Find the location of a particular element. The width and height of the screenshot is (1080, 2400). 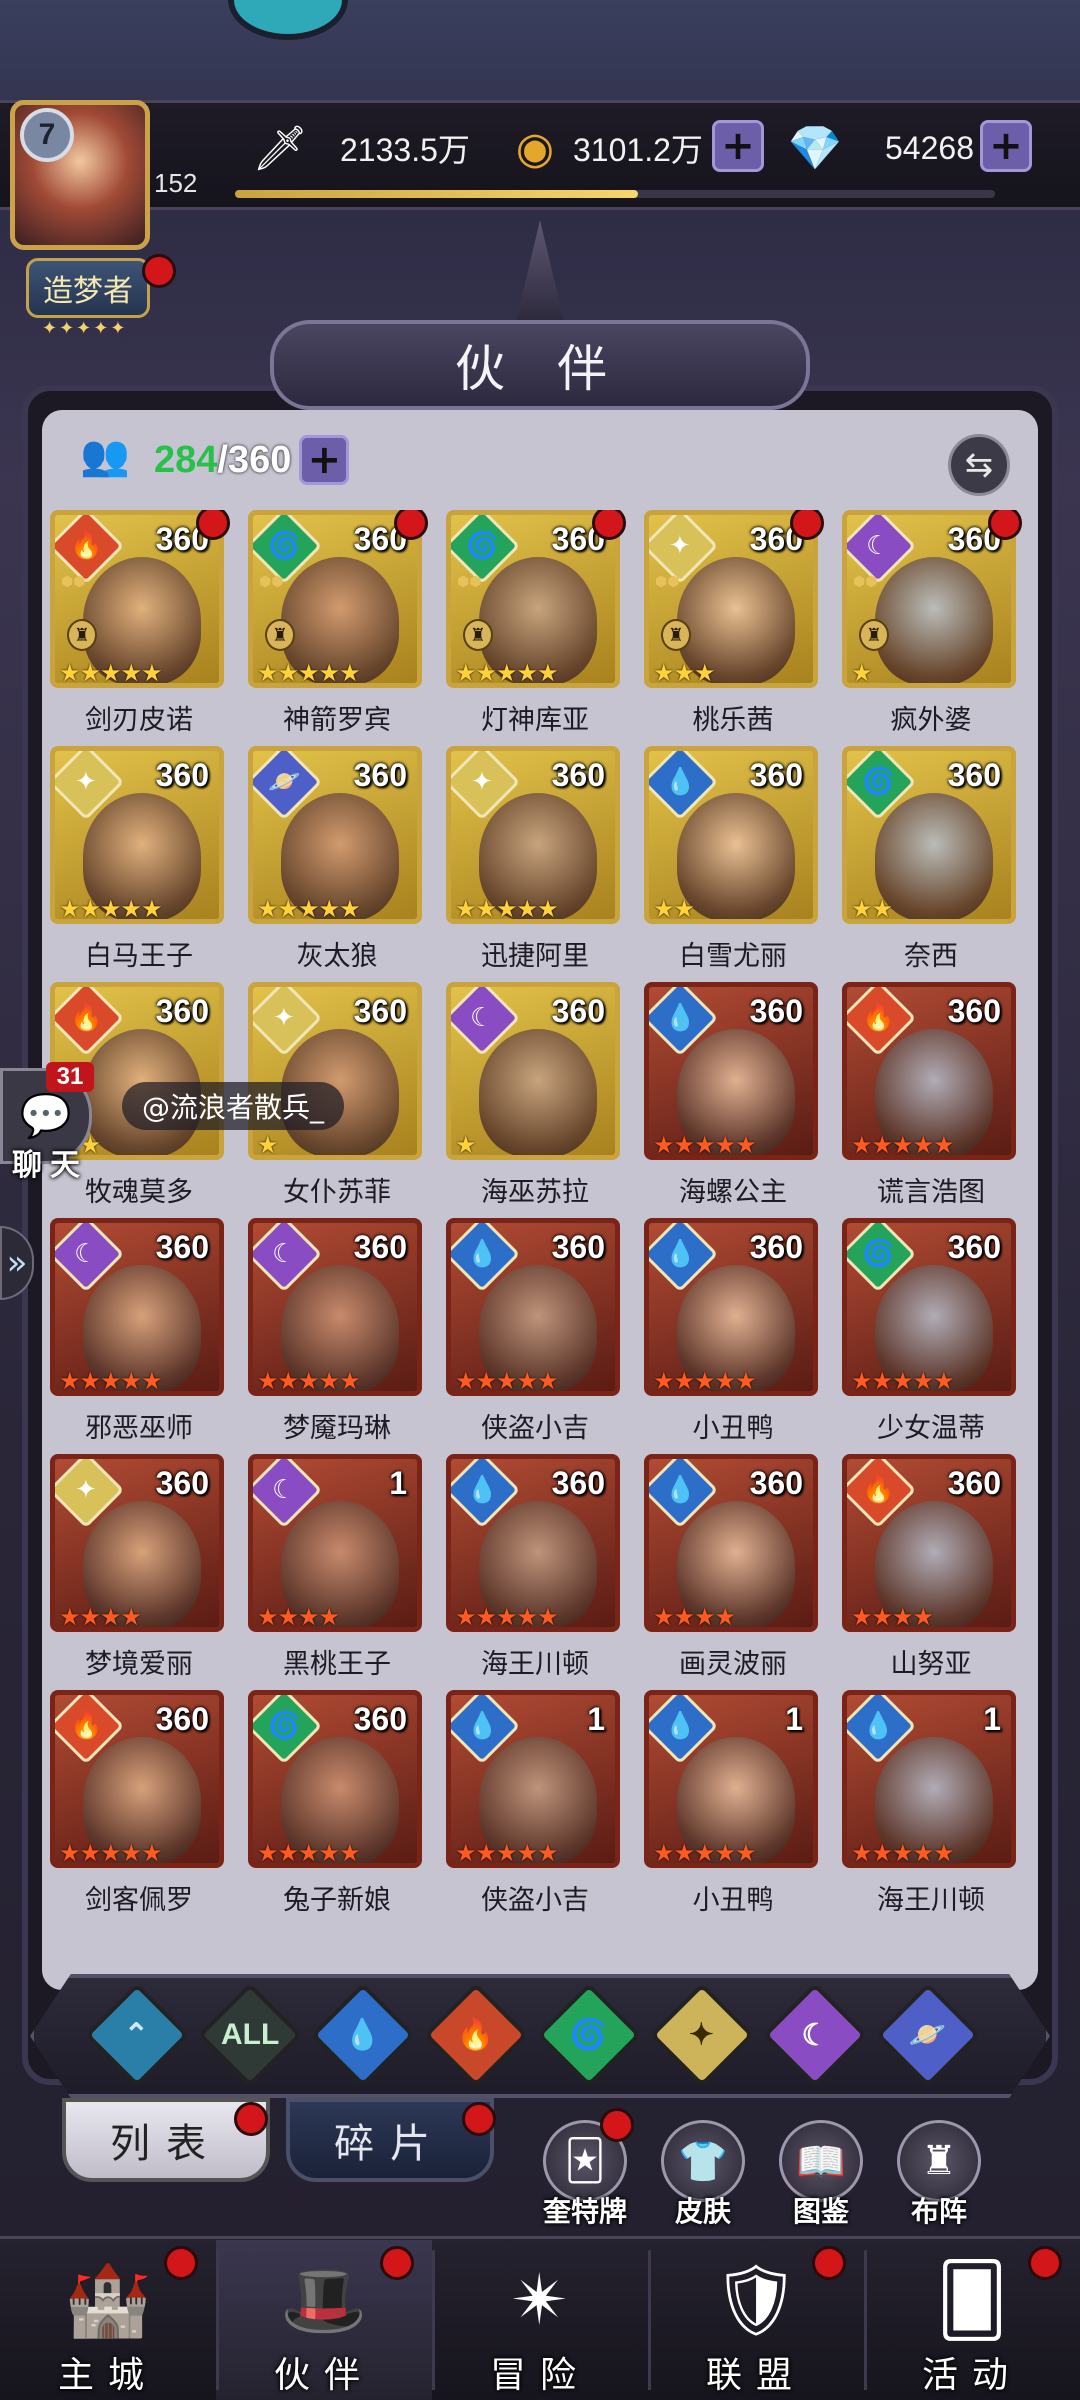

chat-icon: 💬 is located at coordinates (46, 1115).